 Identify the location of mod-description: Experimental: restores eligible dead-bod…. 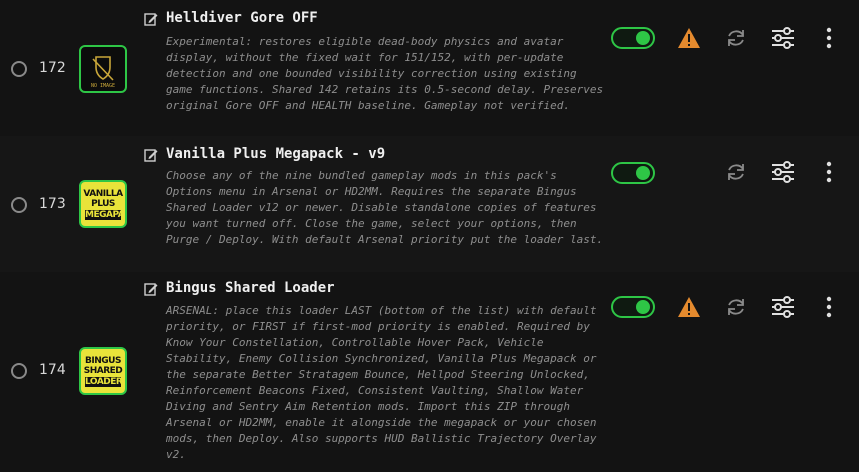
(385, 73).